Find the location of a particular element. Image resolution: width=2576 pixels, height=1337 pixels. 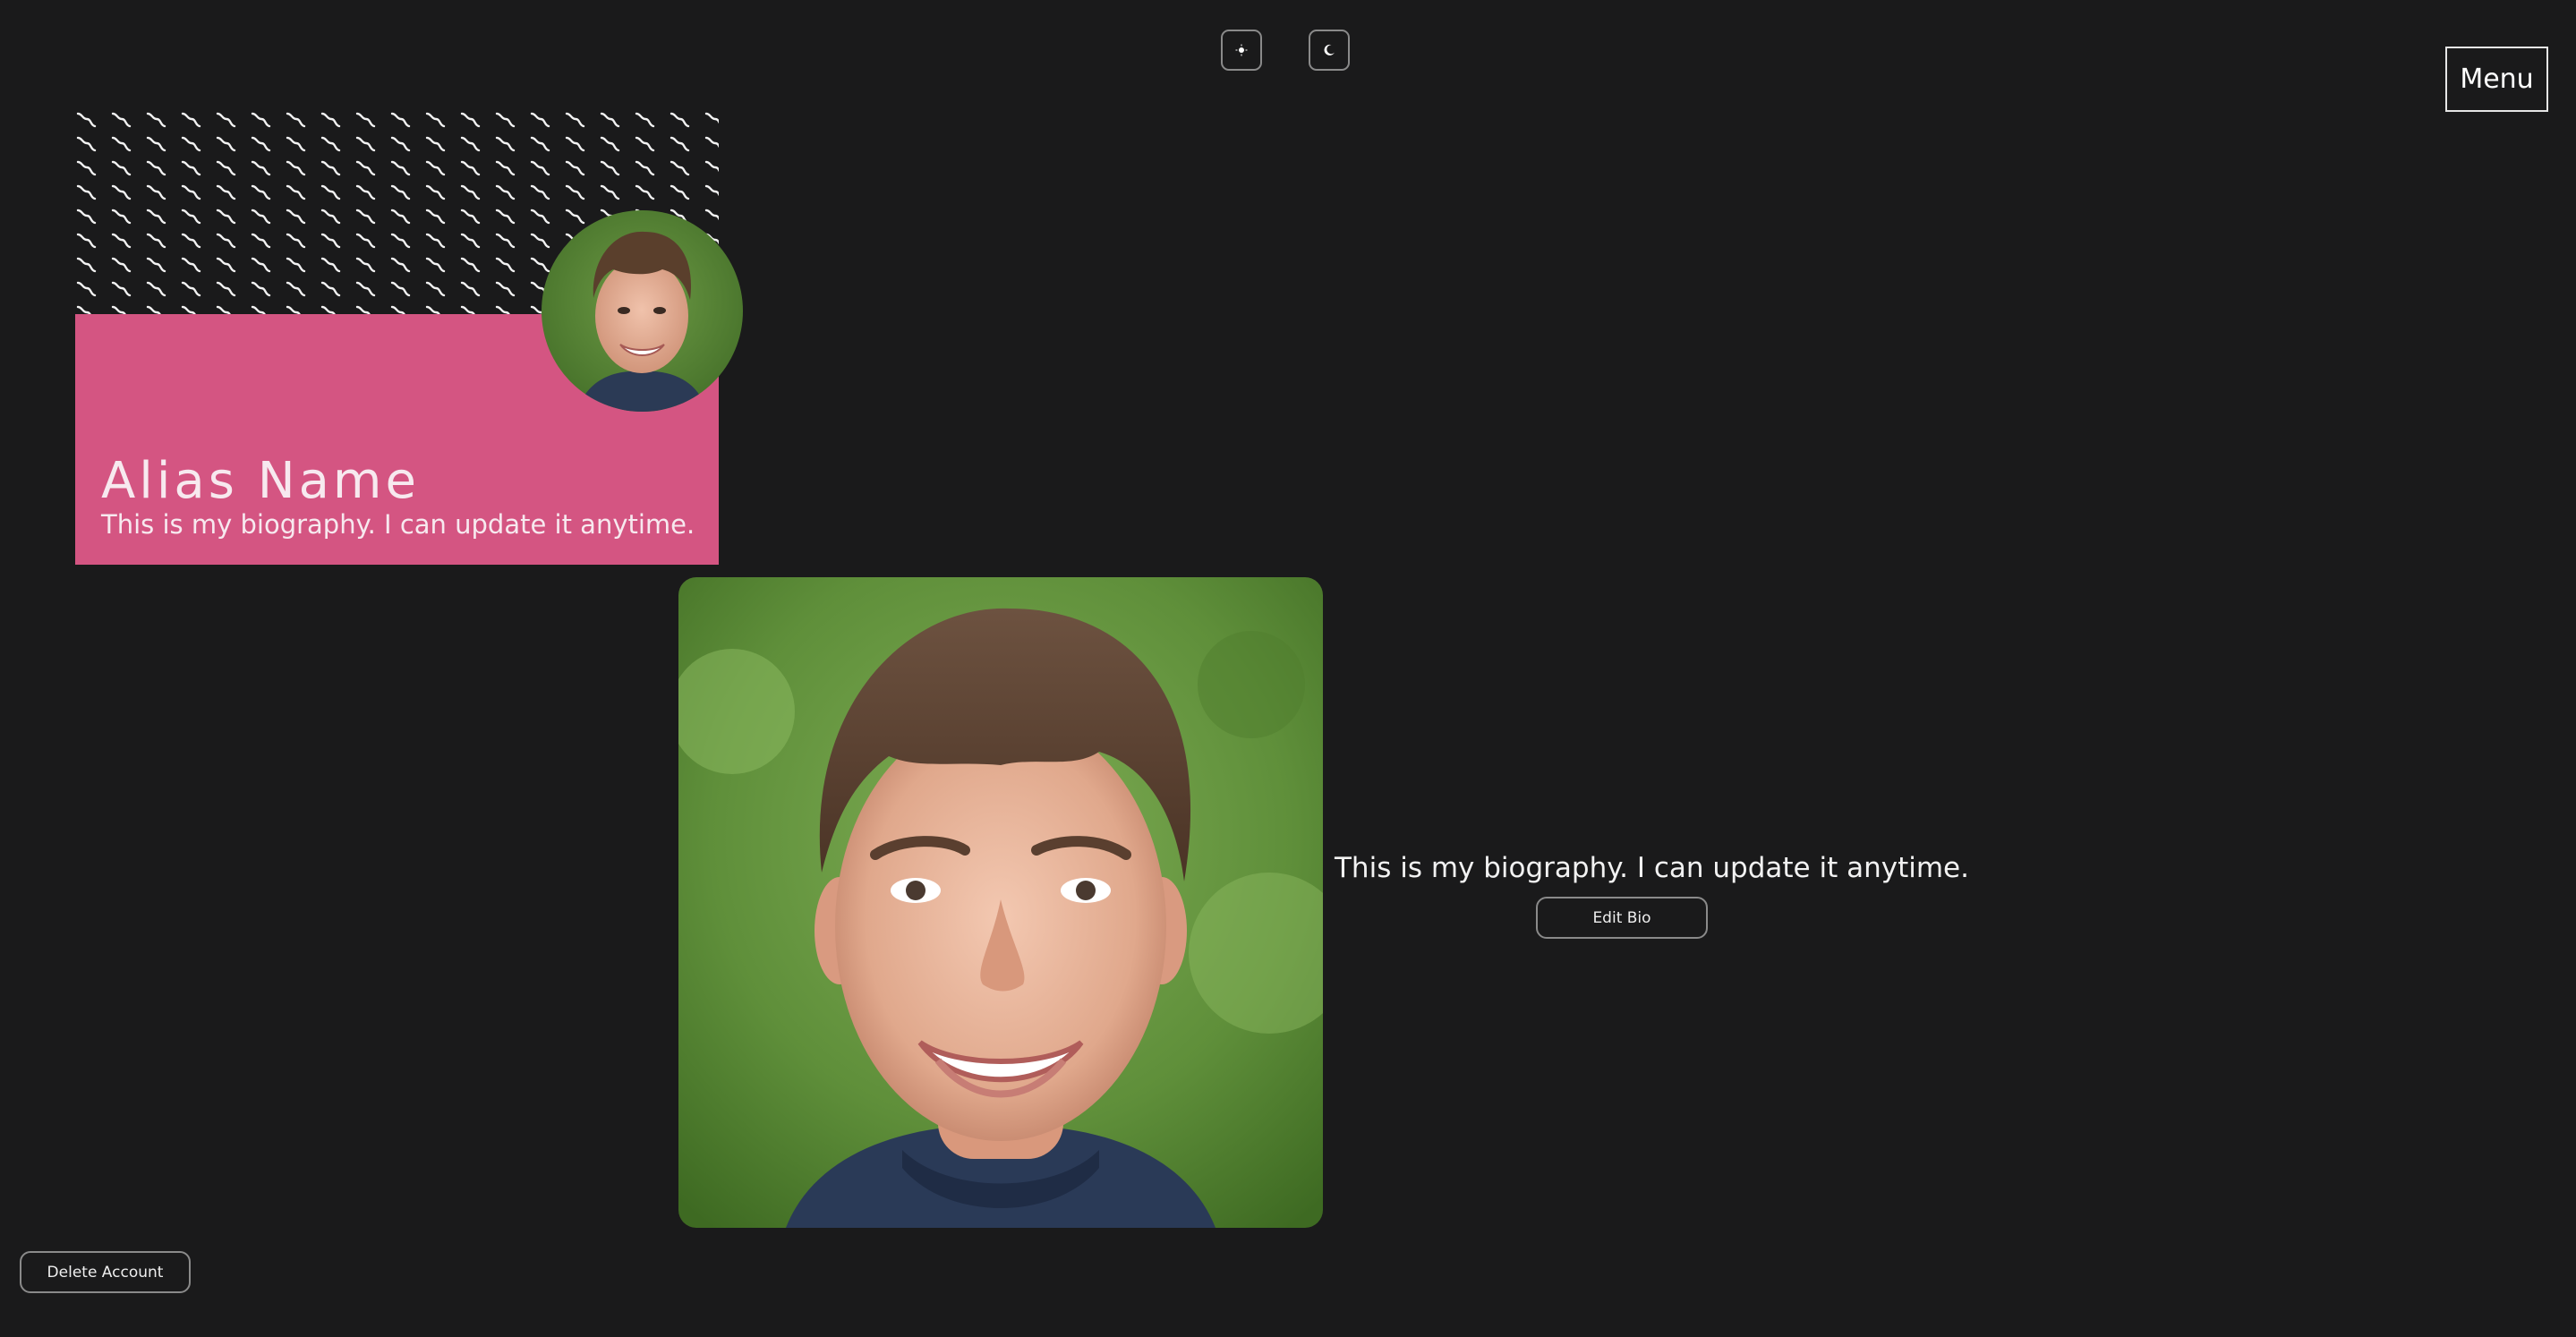

menu-button: Menu is located at coordinates (2496, 80).